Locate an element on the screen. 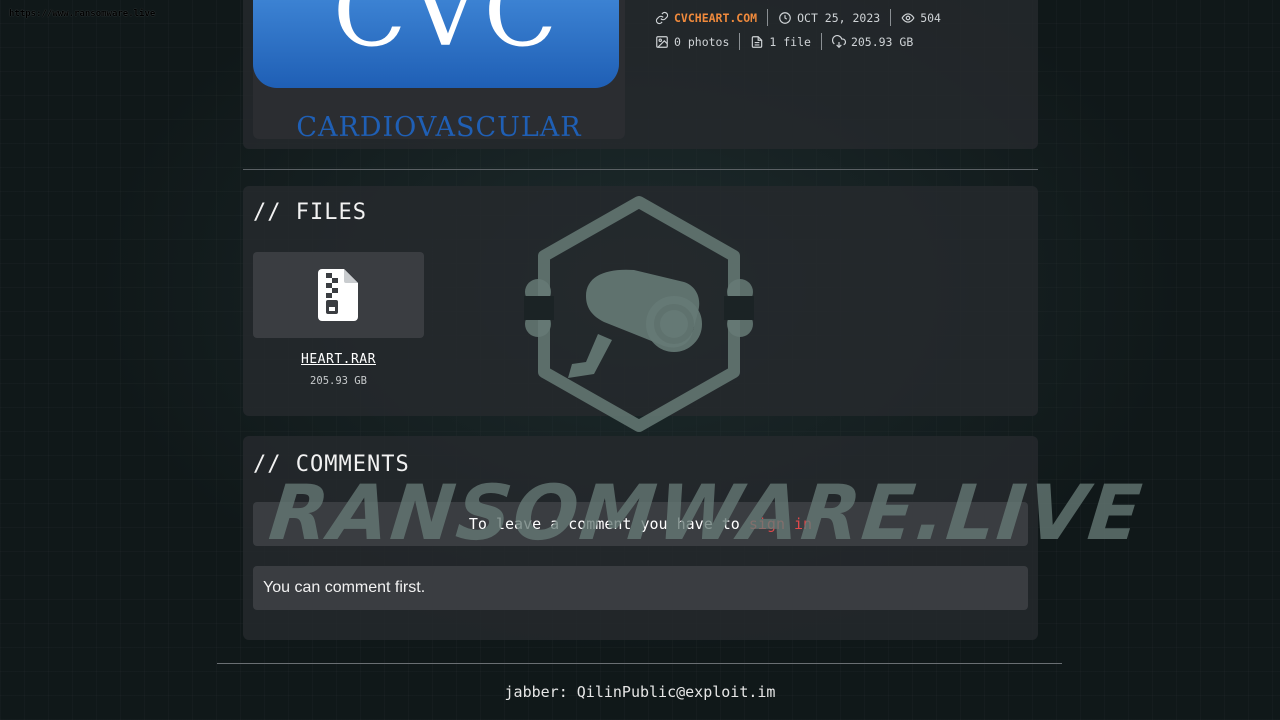 The width and height of the screenshot is (1280, 720). file-tile is located at coordinates (338, 295).